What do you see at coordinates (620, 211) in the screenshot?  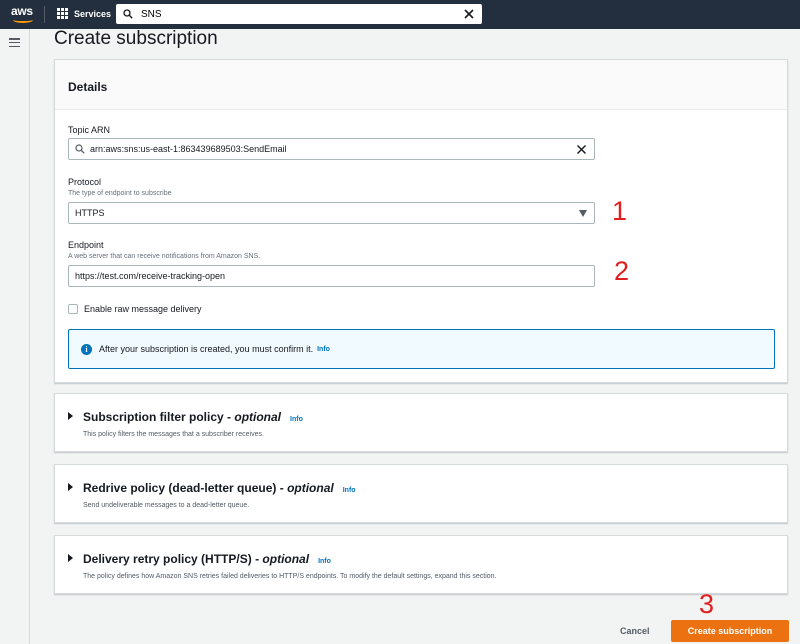 I see `step-1-annotation: 1` at bounding box center [620, 211].